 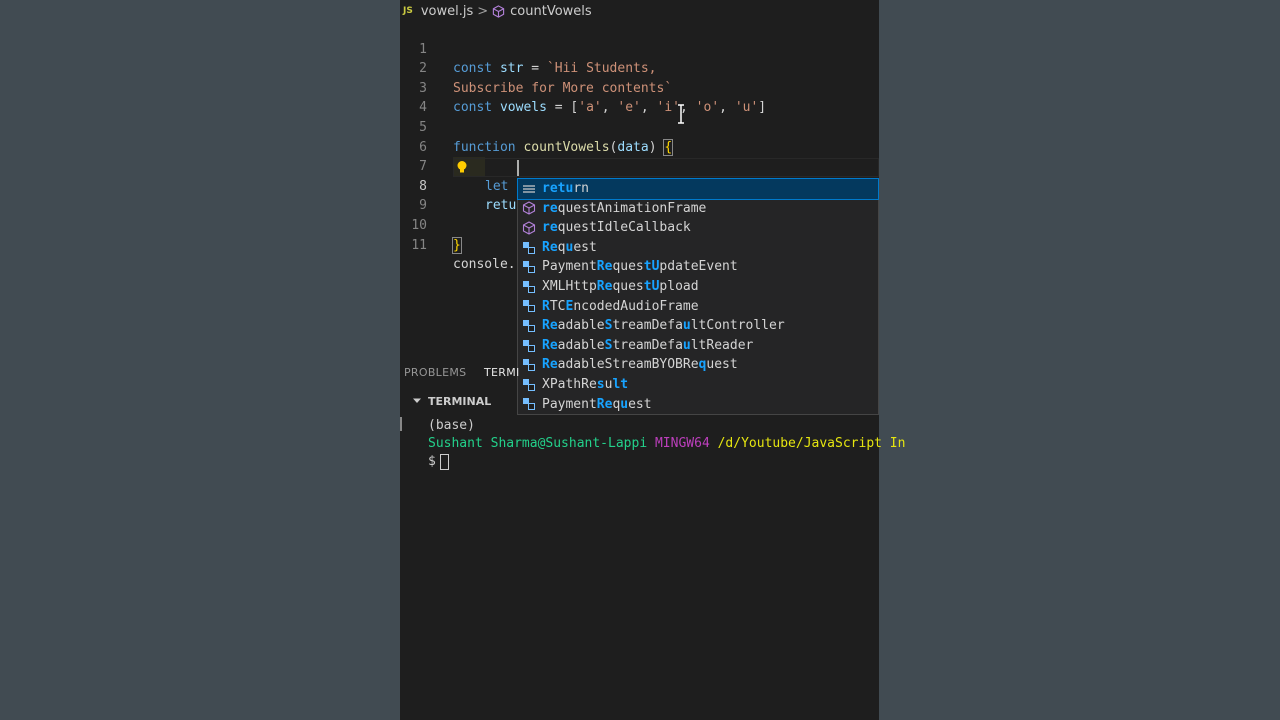 I want to click on suggestion-item: return, so click(x=698, y=189).